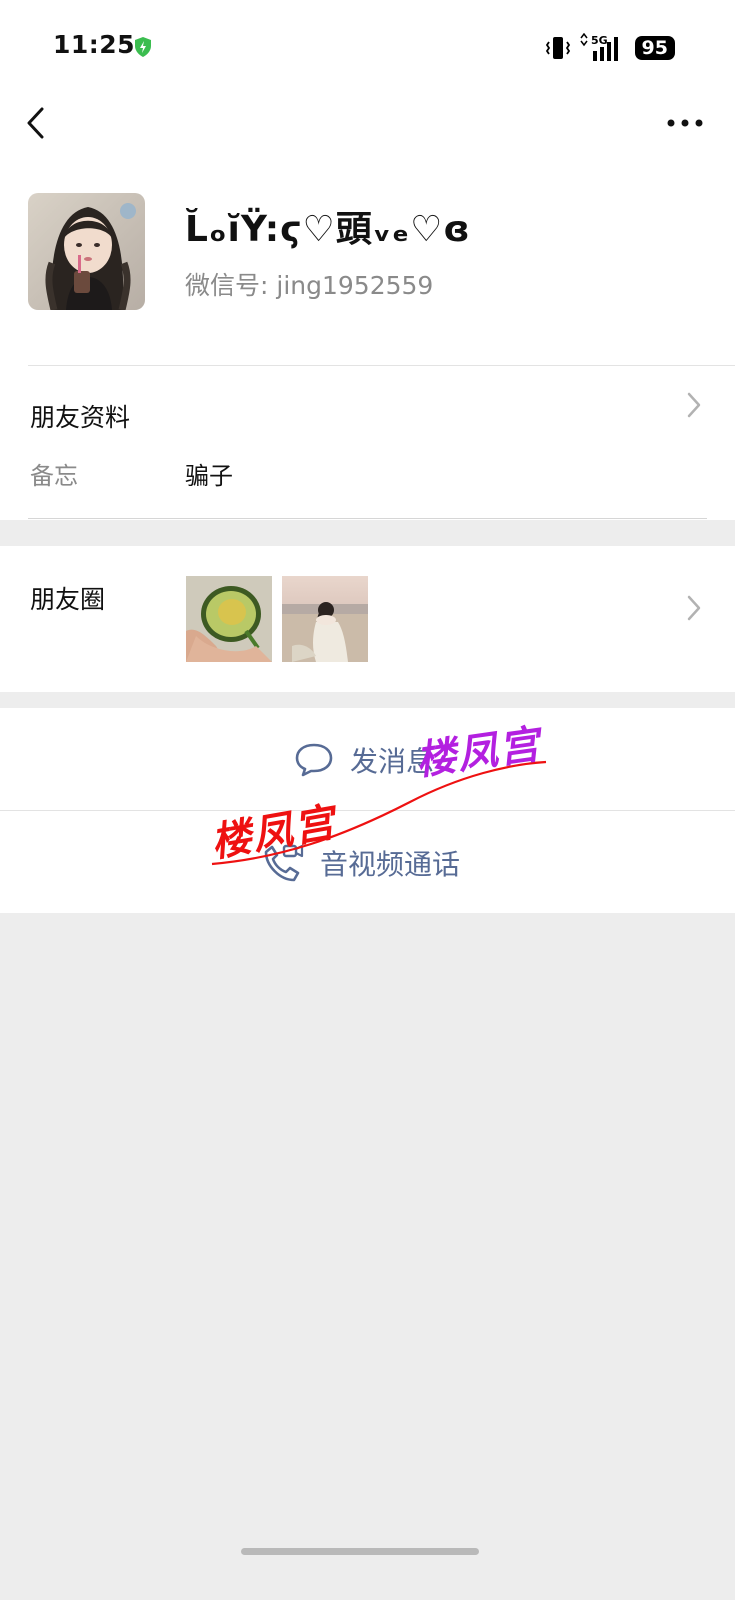 The width and height of the screenshot is (735, 1600). I want to click on status-time: 11:25, so click(94, 44).